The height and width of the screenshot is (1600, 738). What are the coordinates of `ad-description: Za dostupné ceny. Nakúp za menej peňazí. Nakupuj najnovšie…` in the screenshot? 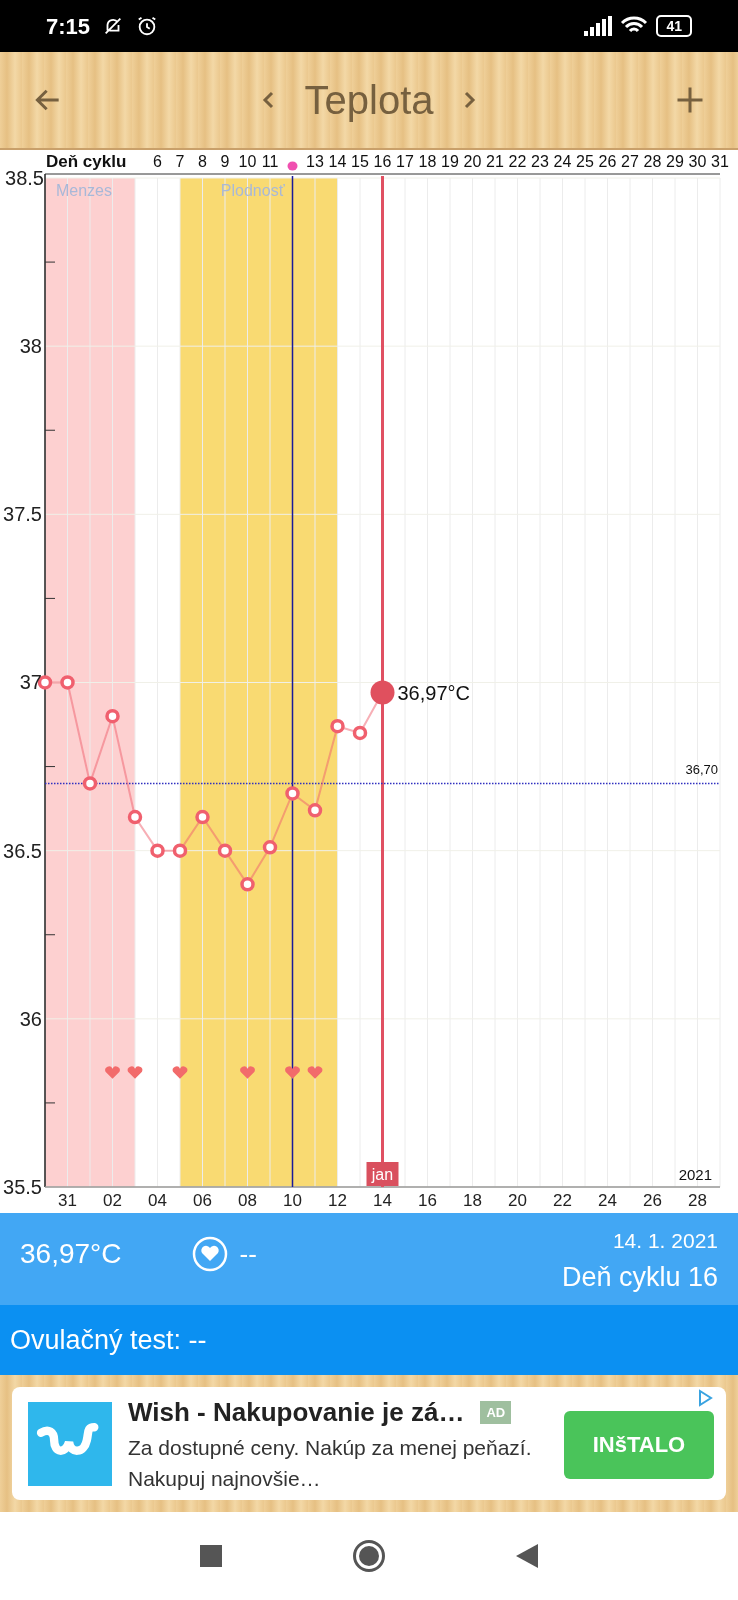 It's located at (330, 1463).